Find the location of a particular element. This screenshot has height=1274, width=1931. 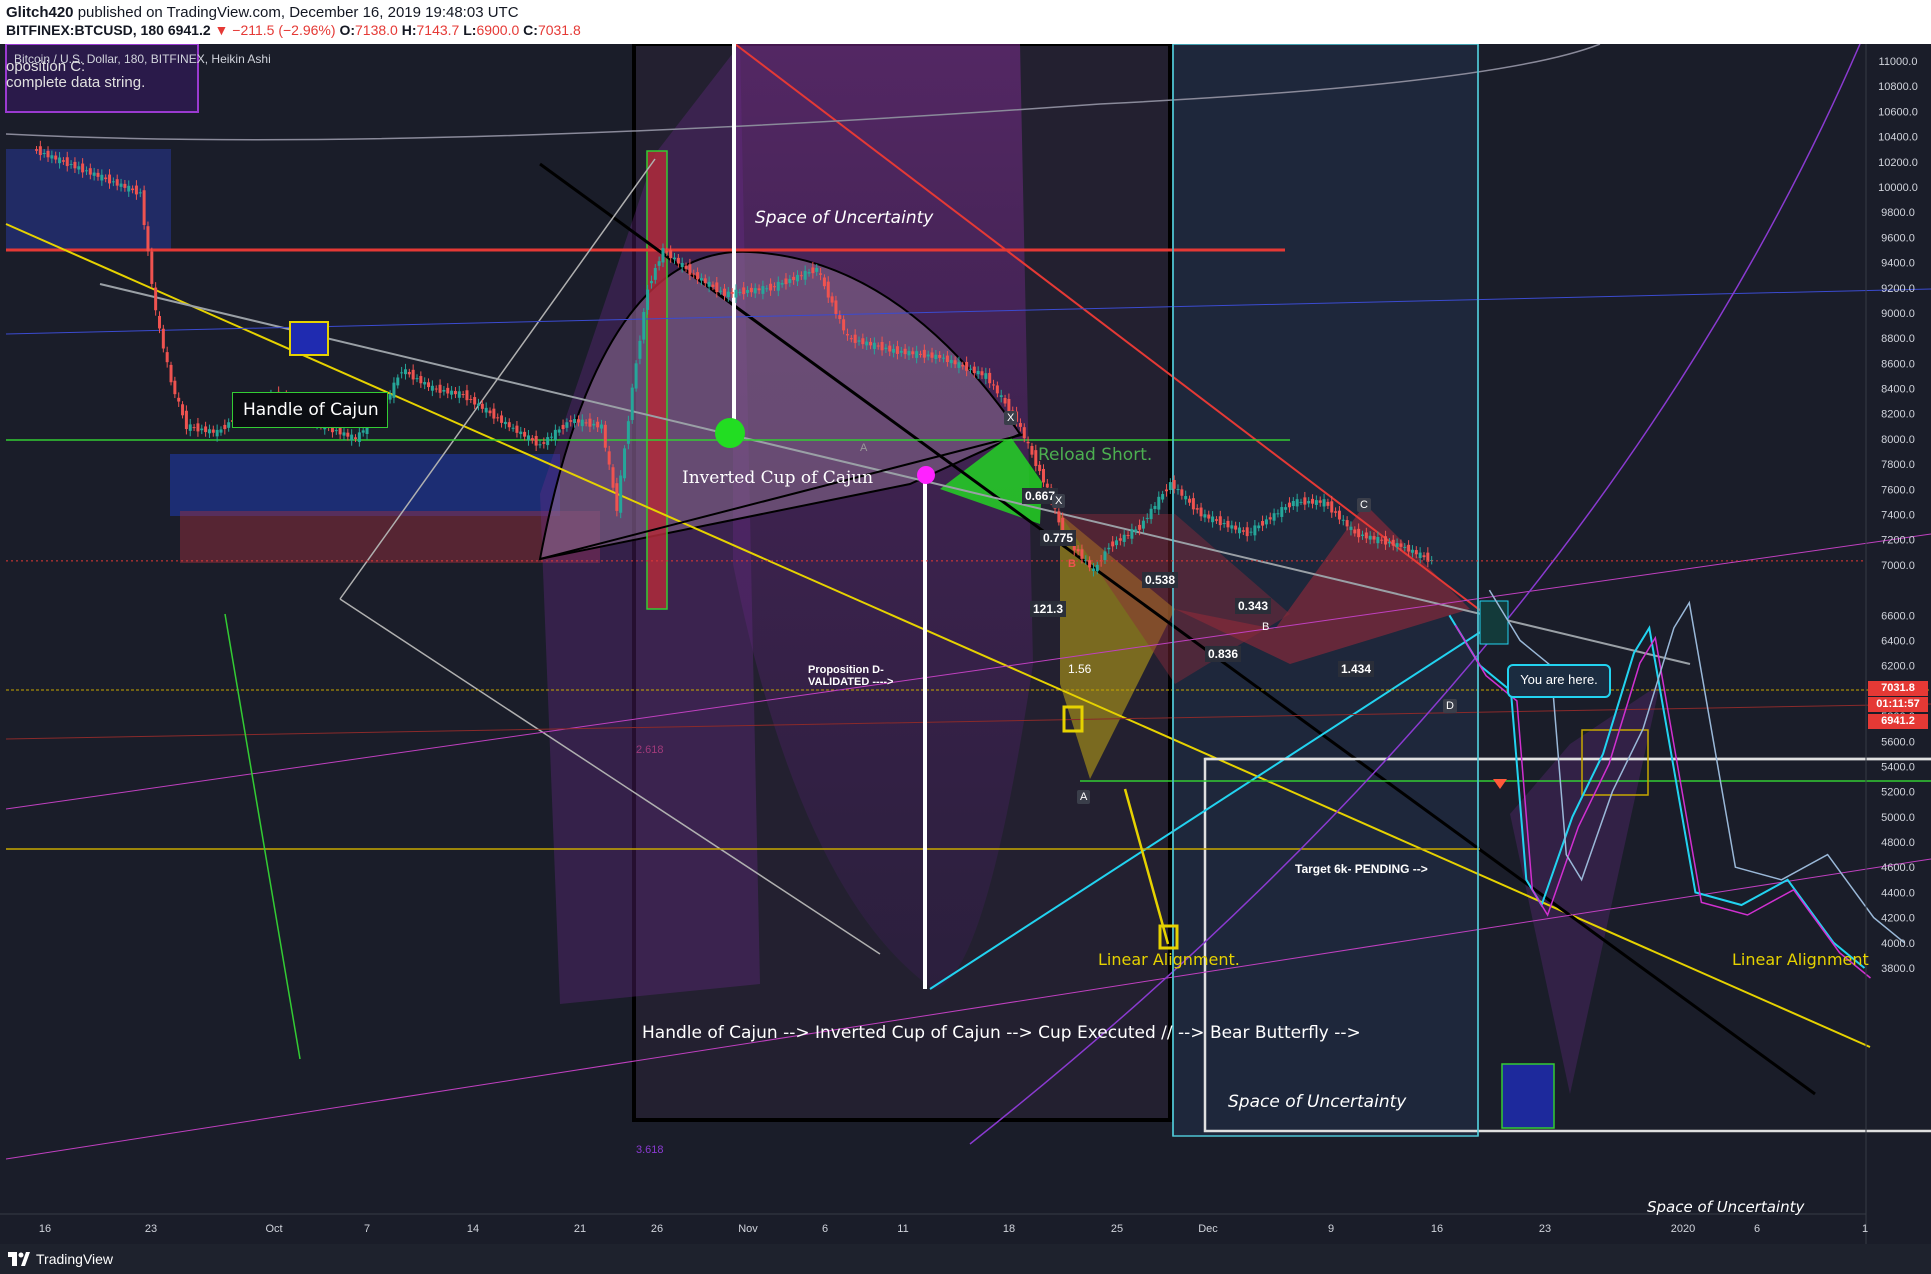

tradingview-logo: TradingView is located at coordinates (60, 1259).